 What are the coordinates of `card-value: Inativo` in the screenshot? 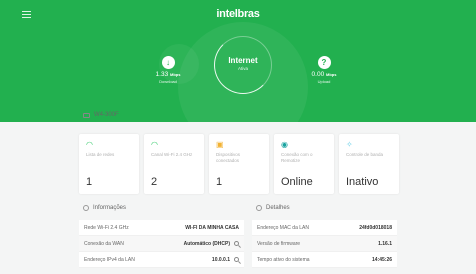 It's located at (362, 182).